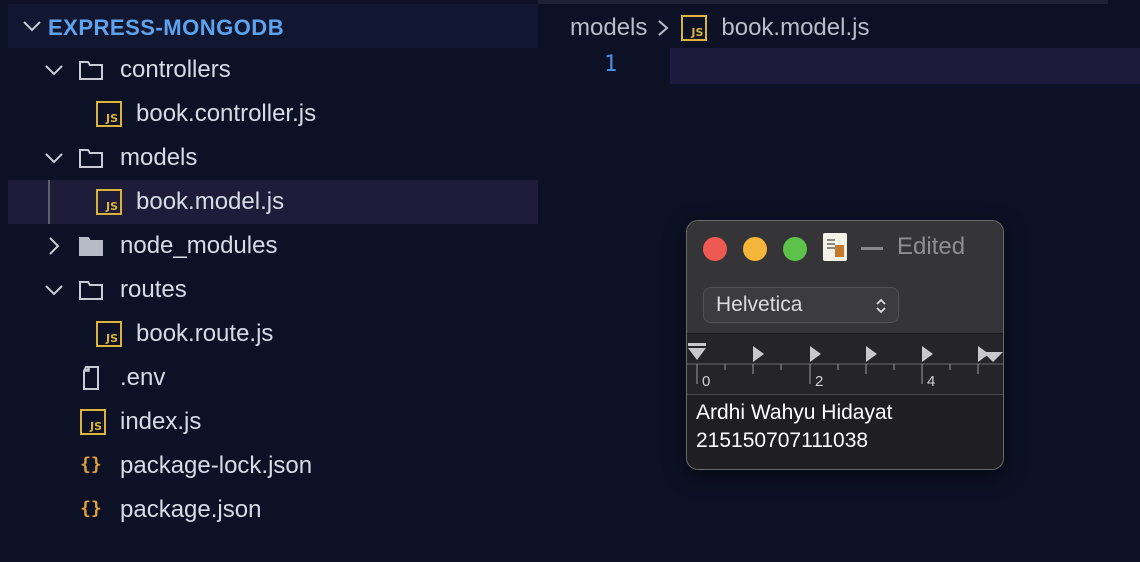 This screenshot has height=562, width=1140. I want to click on tree-item-label: node_modules, so click(199, 245).